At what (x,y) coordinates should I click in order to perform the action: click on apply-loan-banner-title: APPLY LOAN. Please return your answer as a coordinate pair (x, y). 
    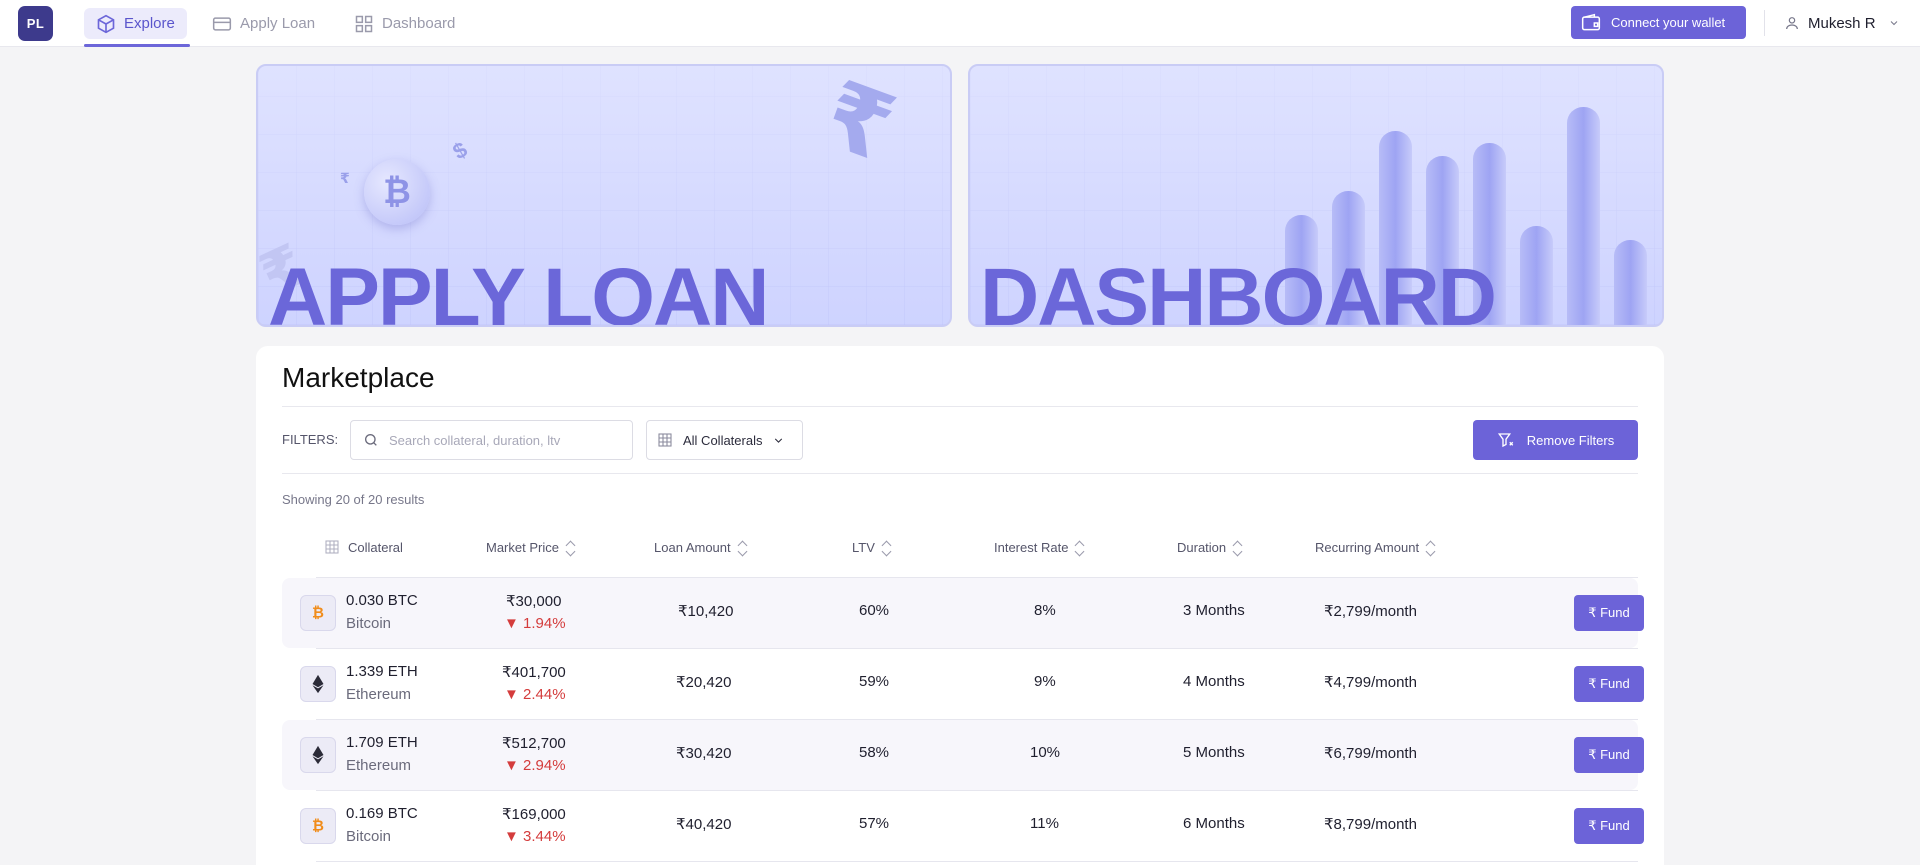
    Looking at the image, I should click on (518, 289).